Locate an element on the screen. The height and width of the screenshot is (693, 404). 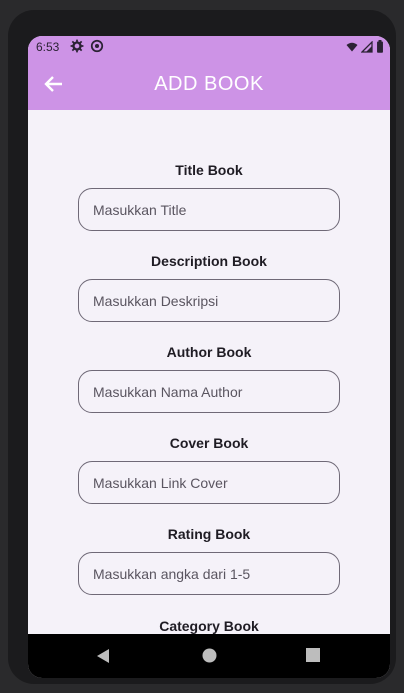
sync-icon is located at coordinates (97, 46).